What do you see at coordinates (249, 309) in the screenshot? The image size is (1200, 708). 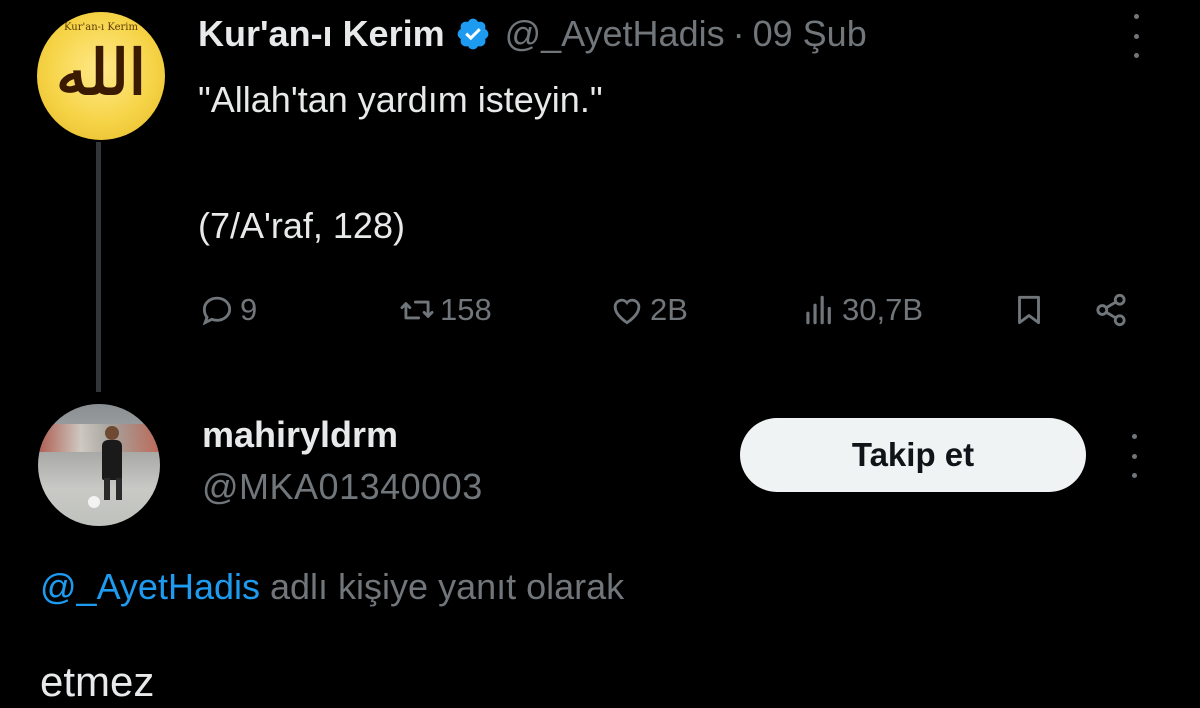 I see `reply-count: 9` at bounding box center [249, 309].